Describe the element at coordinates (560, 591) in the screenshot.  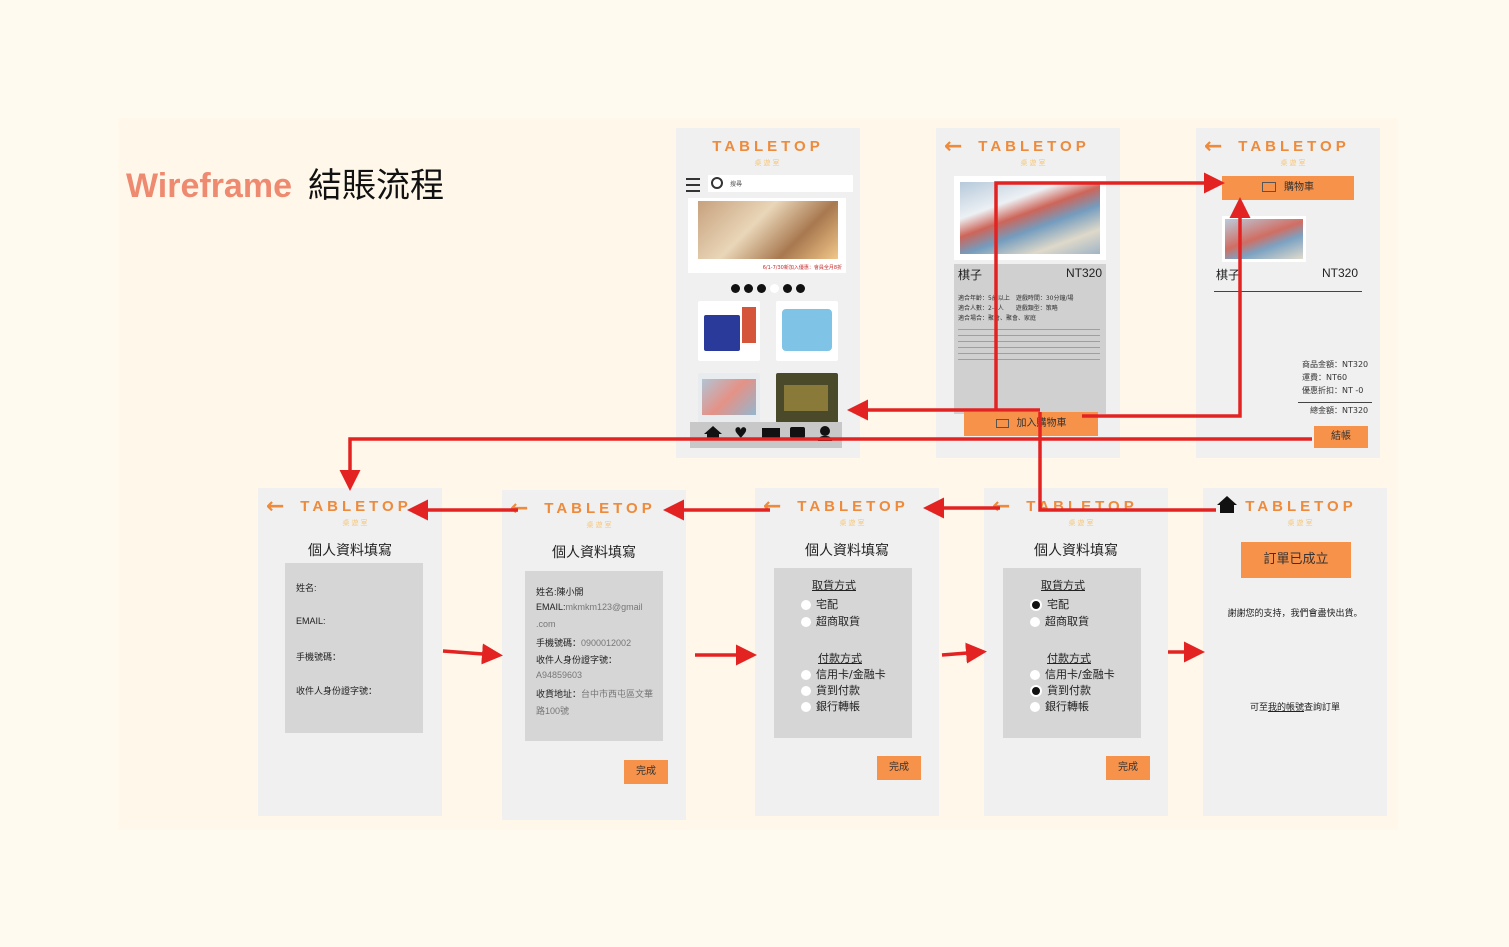
I see `name-field: 姓名:陳小開` at that location.